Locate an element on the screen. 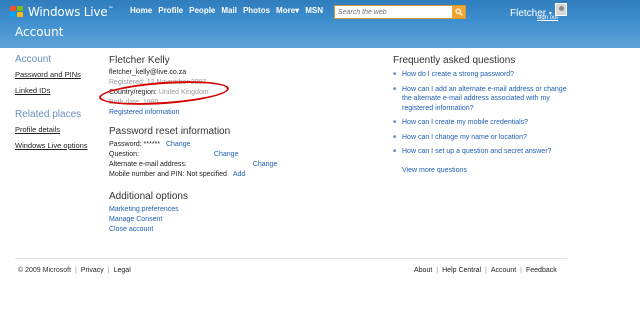 Image resolution: width=640 pixels, height=315 pixels. change-alternate-email-link: Change is located at coordinates (265, 164).